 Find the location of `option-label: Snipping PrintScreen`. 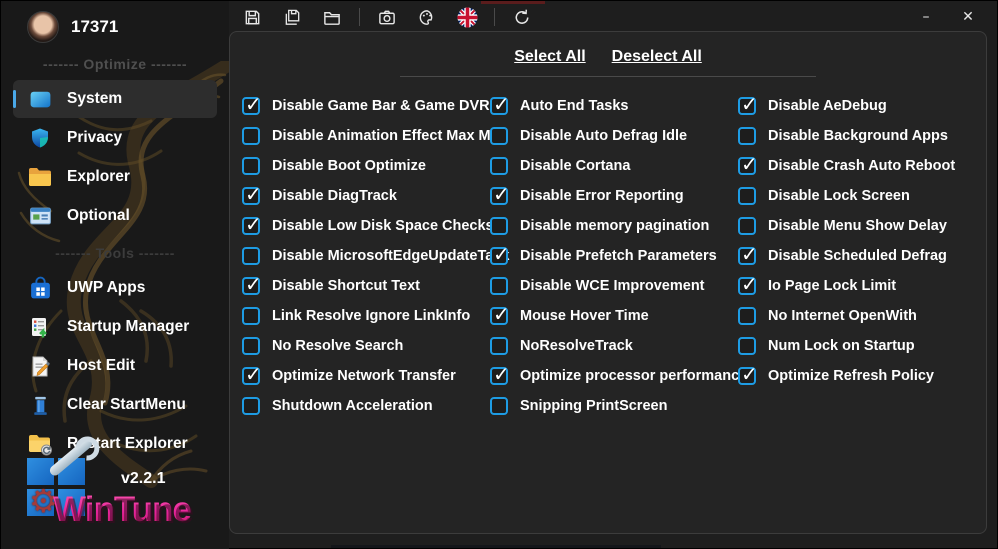

option-label: Snipping PrintScreen is located at coordinates (594, 406).